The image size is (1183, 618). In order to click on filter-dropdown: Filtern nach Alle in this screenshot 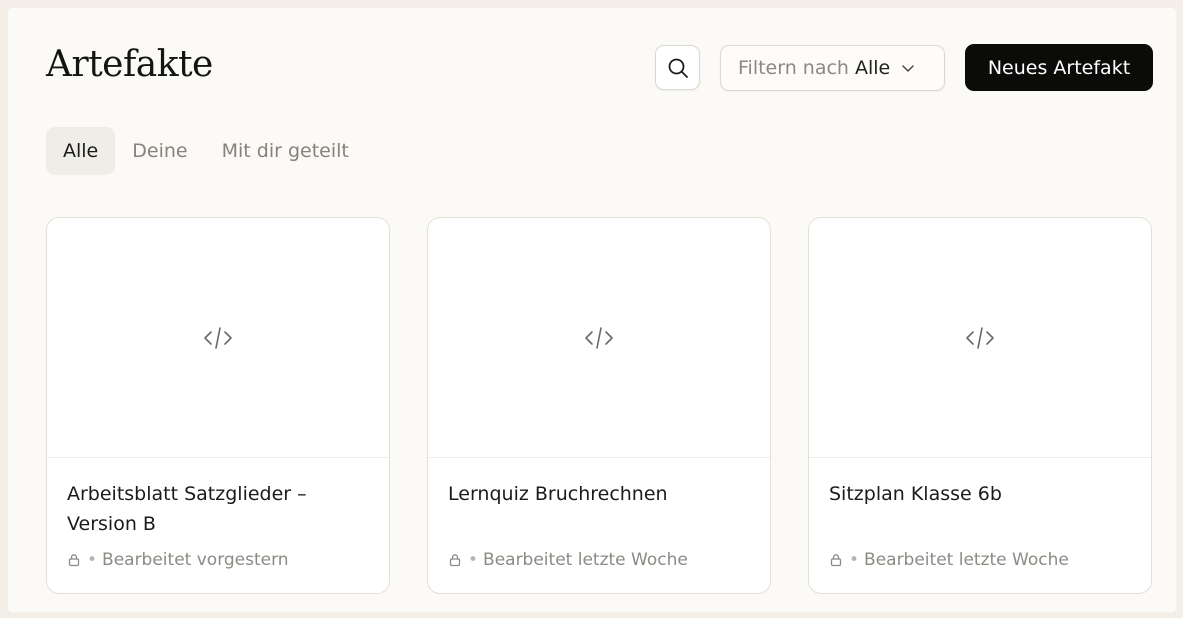, I will do `click(832, 68)`.